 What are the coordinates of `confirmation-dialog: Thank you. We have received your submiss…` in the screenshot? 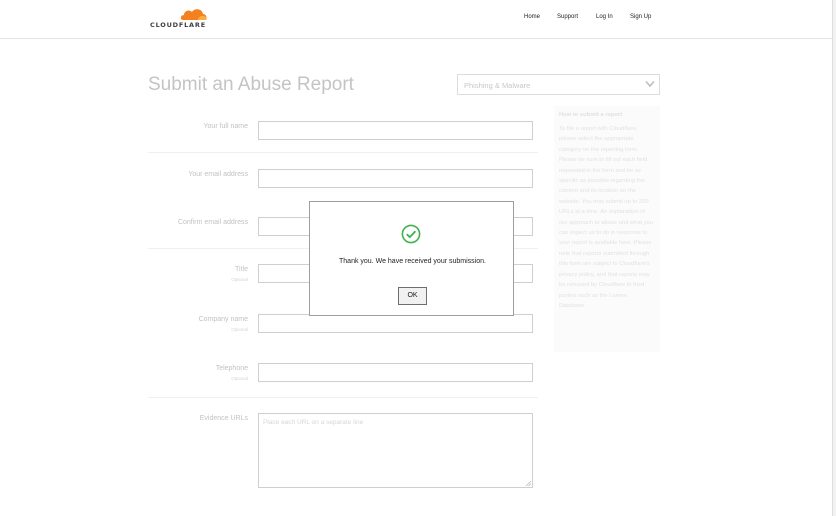 It's located at (411, 258).